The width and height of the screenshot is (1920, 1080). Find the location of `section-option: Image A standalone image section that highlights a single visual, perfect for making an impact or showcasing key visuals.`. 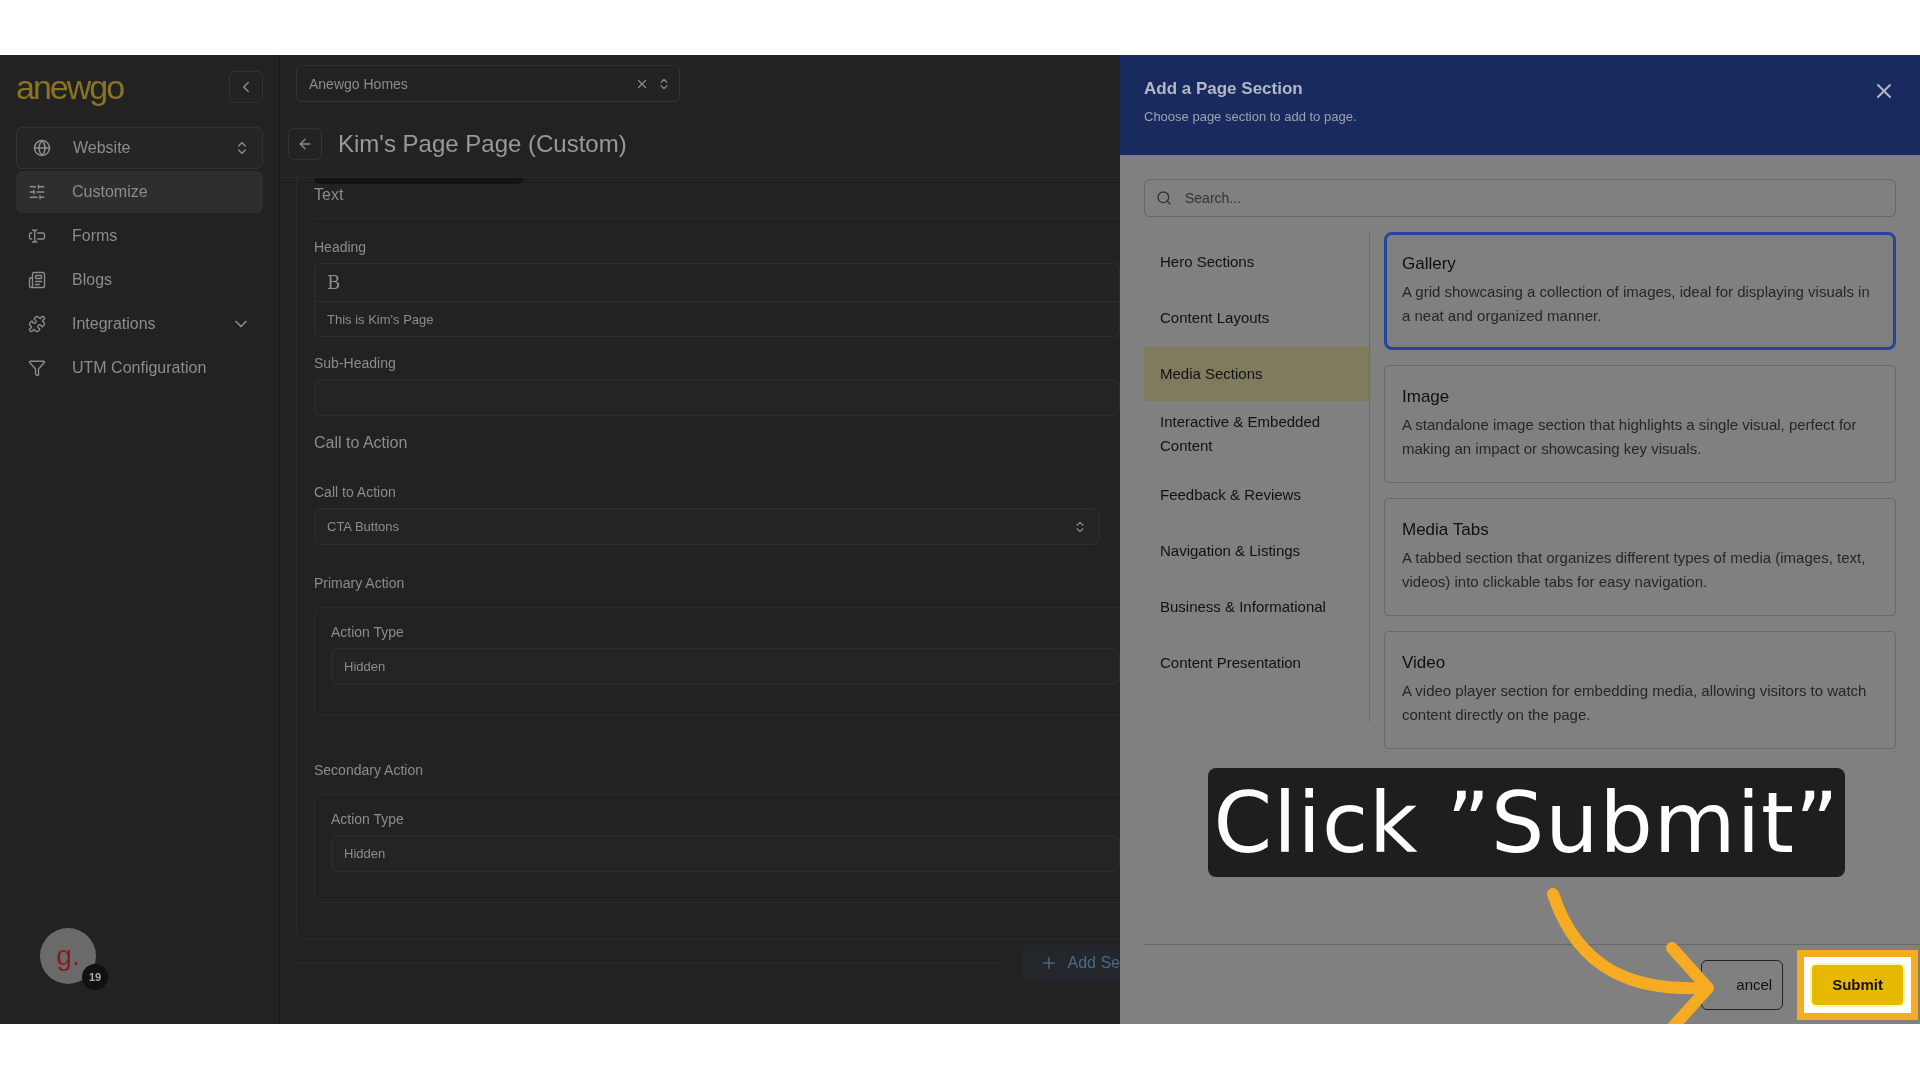

section-option: Image A standalone image section that highlights a single visual, perfect for making an impact or showcasing key visuals. is located at coordinates (1640, 424).